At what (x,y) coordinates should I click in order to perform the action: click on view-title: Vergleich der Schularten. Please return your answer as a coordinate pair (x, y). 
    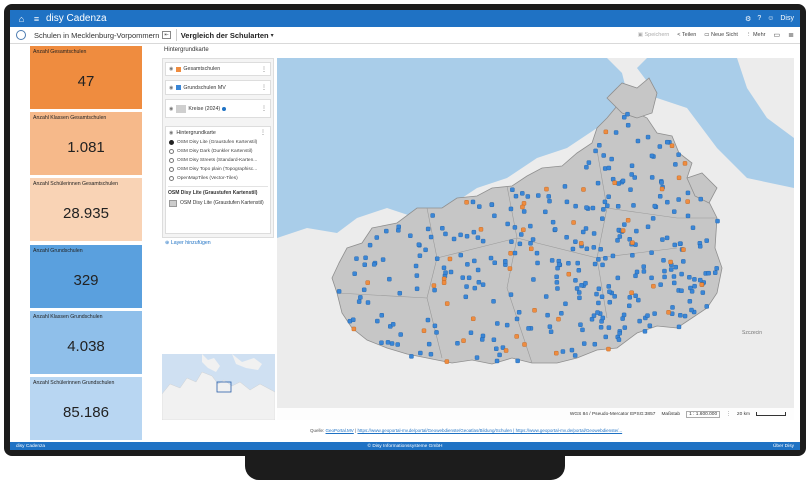
    Looking at the image, I should click on (225, 35).